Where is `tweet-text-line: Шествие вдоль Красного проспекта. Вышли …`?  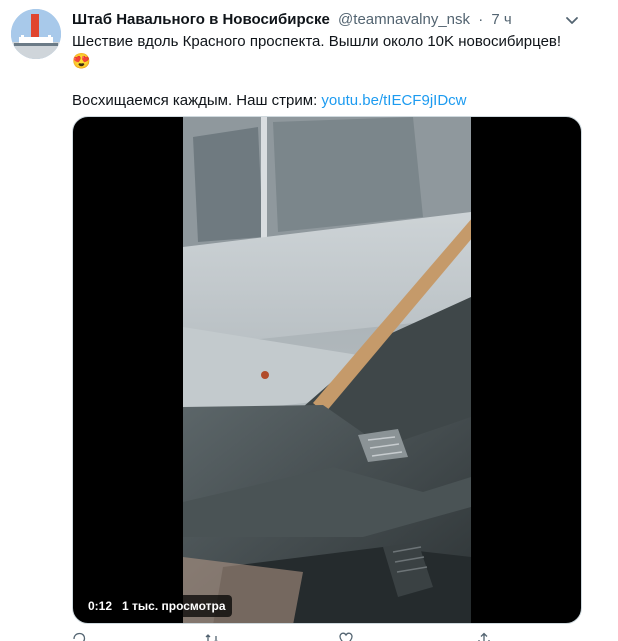
tweet-text-line: Шествие вдоль Красного проспекта. Вышли … is located at coordinates (317, 41).